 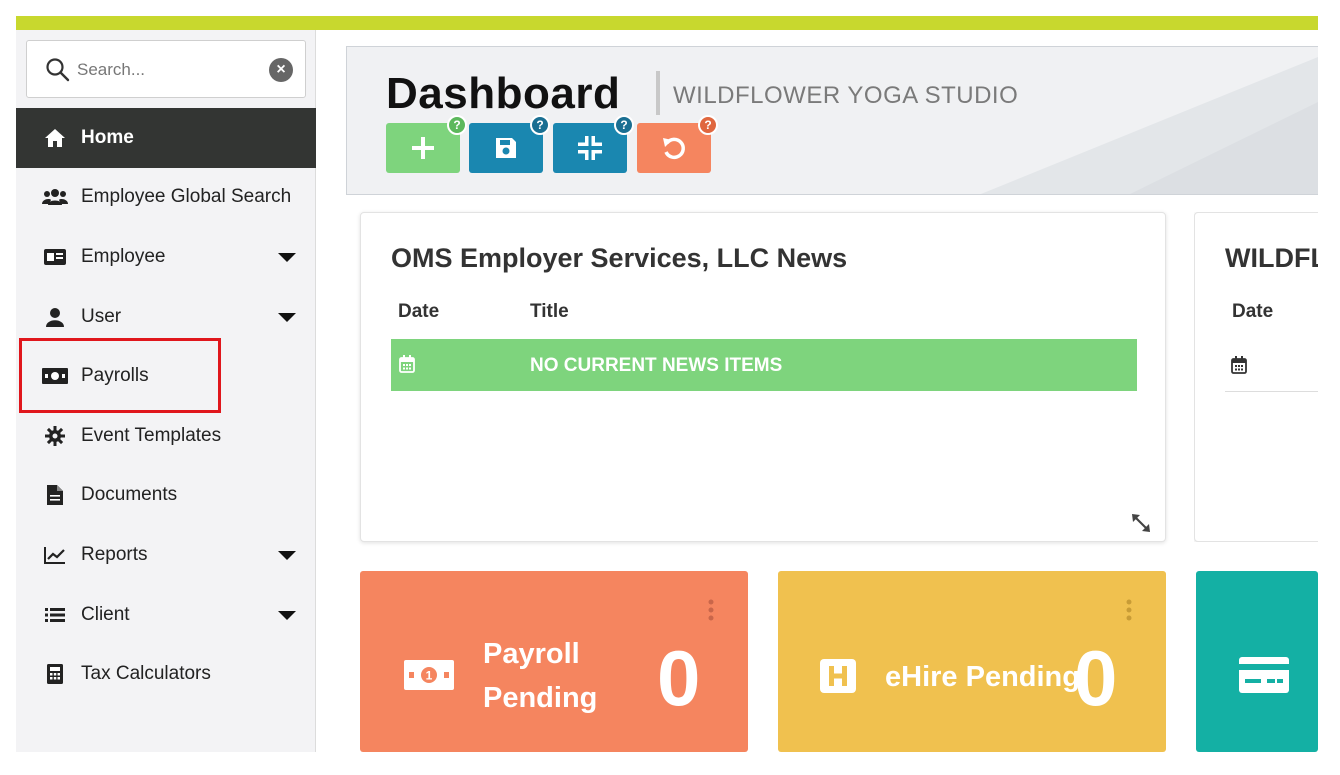 I want to click on sidebar-item-label: Documents, so click(x=129, y=495).